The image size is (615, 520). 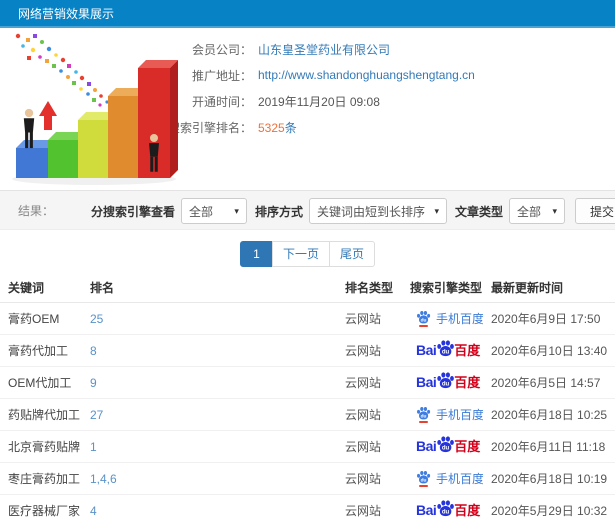 I want to click on result-label: 结果：, so click(x=36, y=211).